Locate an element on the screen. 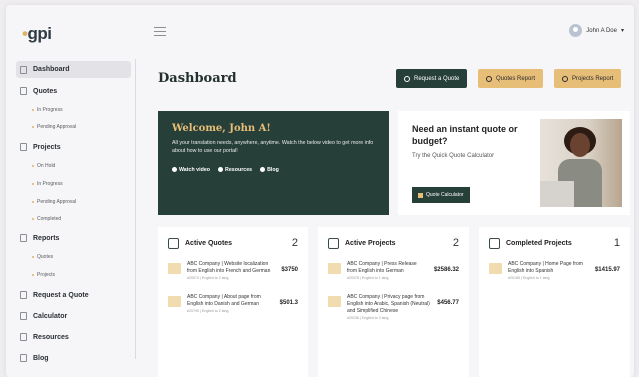 Image resolution: width=639 pixels, height=377 pixels. sidebar-item-request-quote: Request a Quote is located at coordinates (54, 295).